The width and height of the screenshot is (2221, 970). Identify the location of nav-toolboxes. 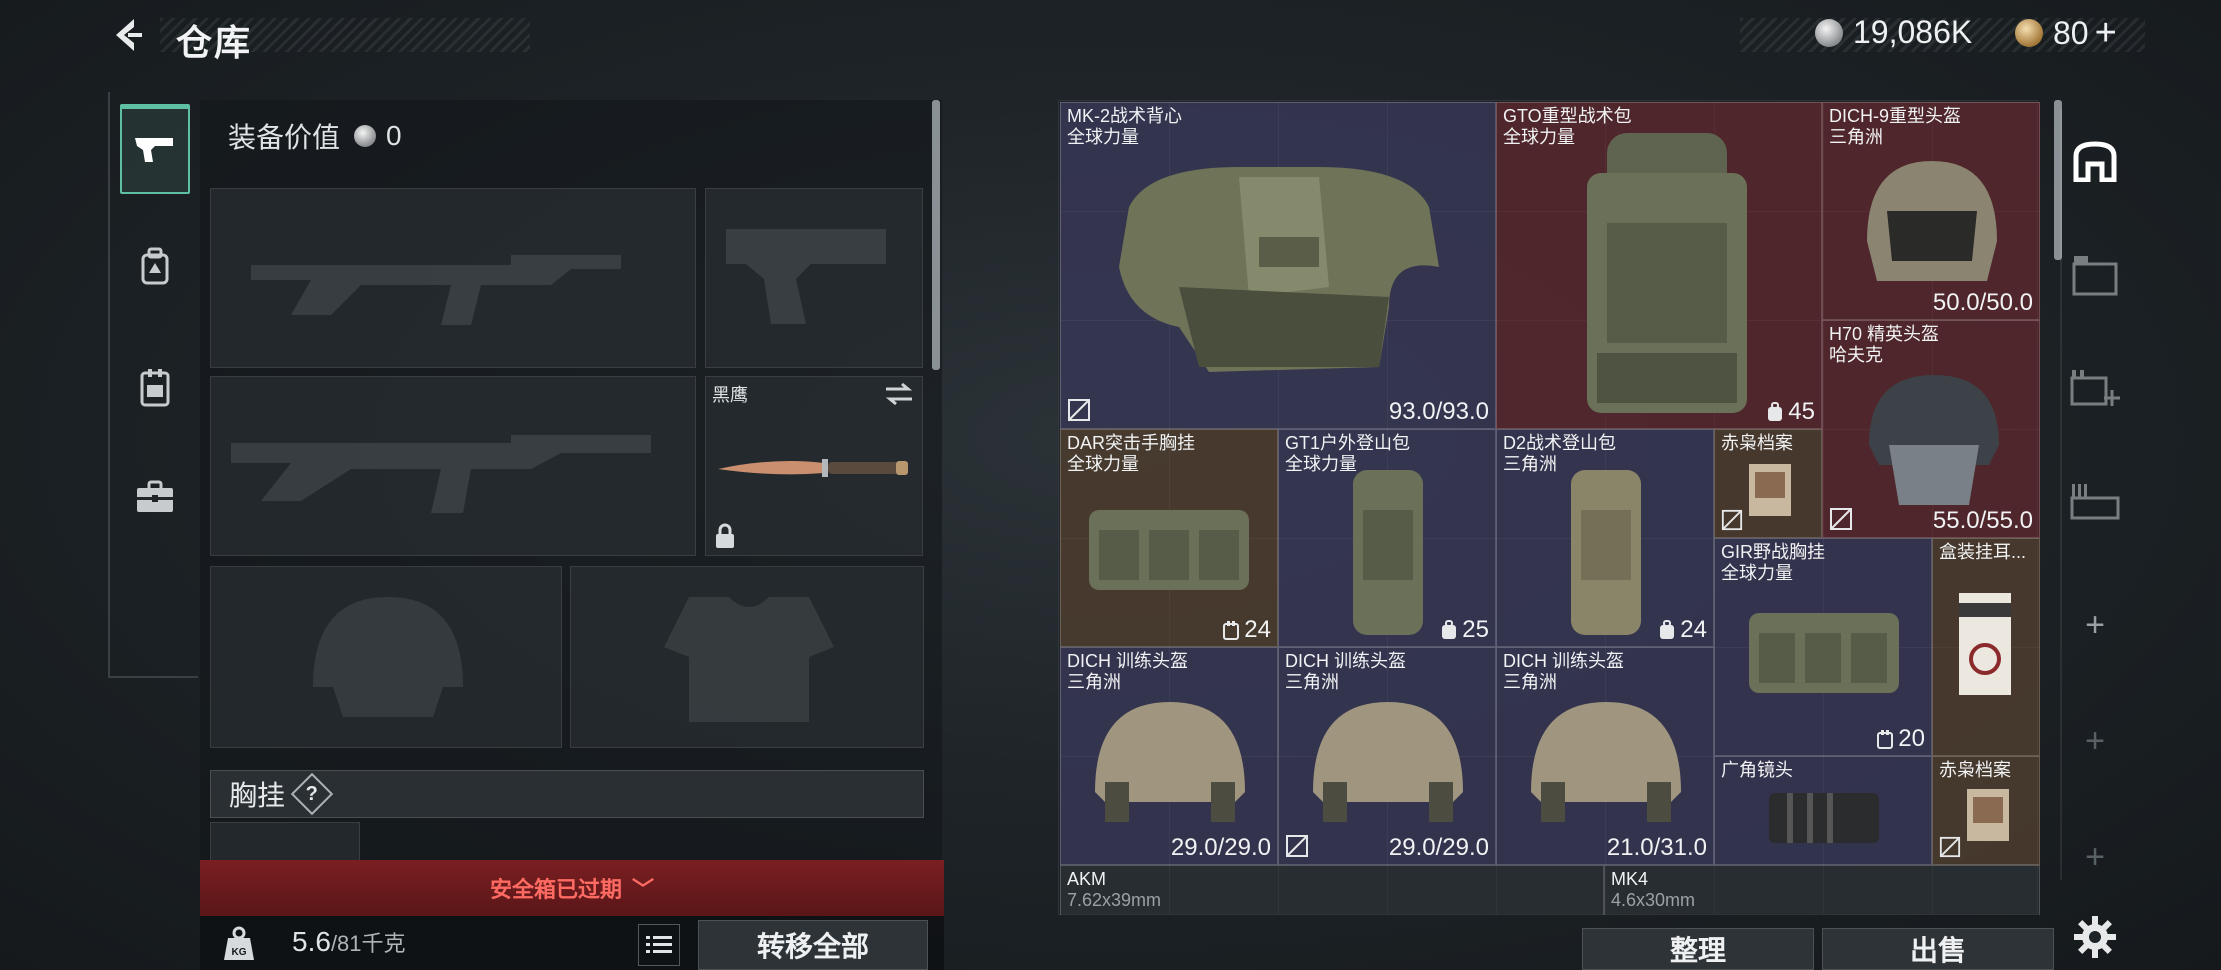
(155, 497).